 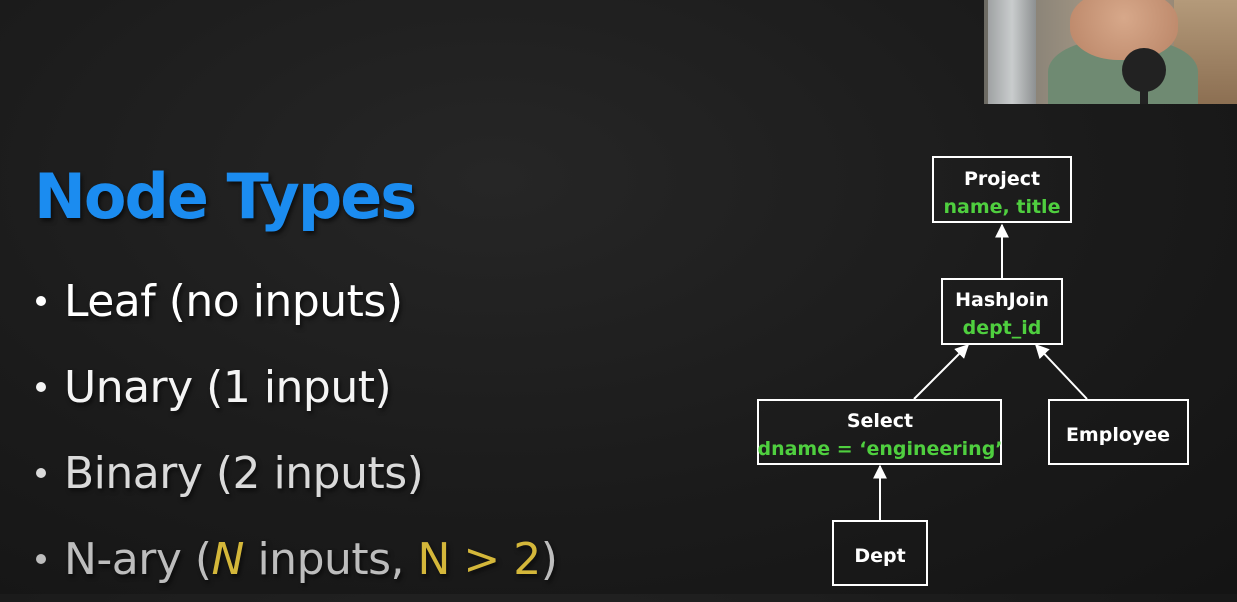 I want to click on node-dept-label: Dept, so click(x=879, y=556).